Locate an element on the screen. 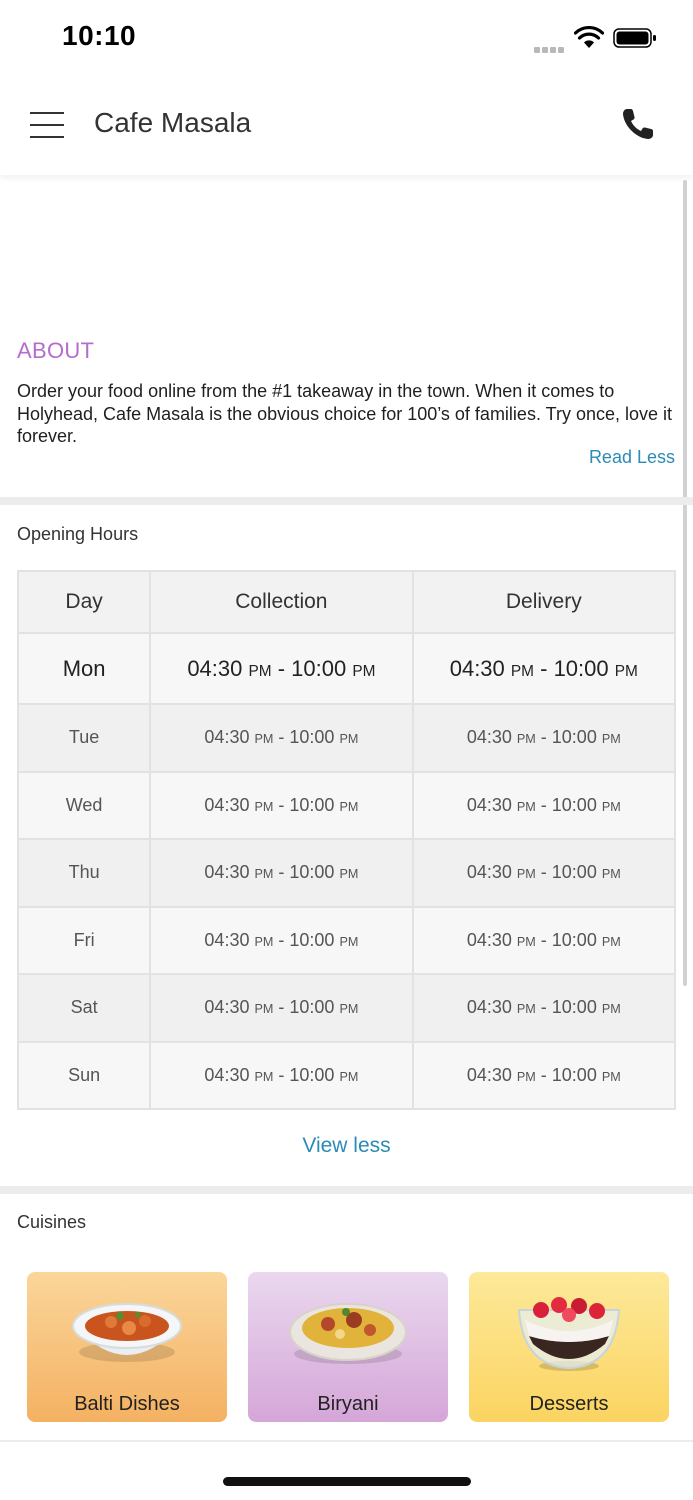 This screenshot has width=693, height=1500. cellular-signal-icon is located at coordinates (550, 46).